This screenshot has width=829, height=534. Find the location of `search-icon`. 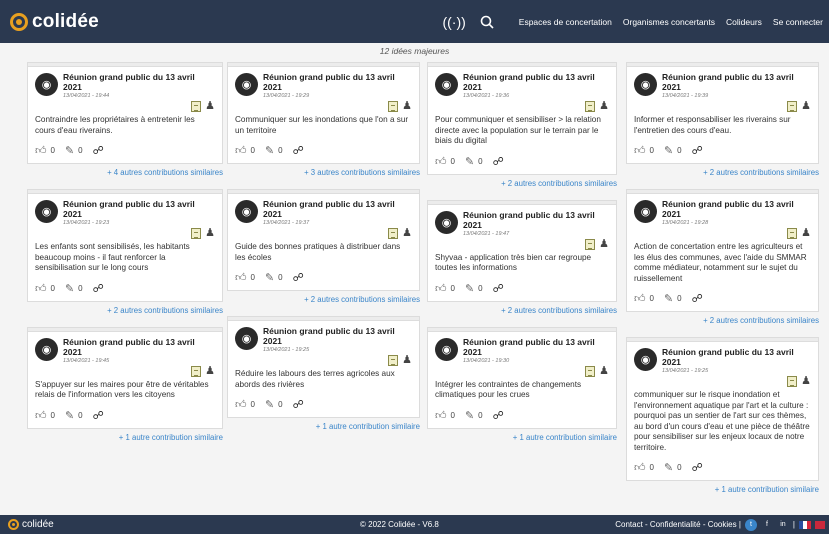

search-icon is located at coordinates (487, 22).